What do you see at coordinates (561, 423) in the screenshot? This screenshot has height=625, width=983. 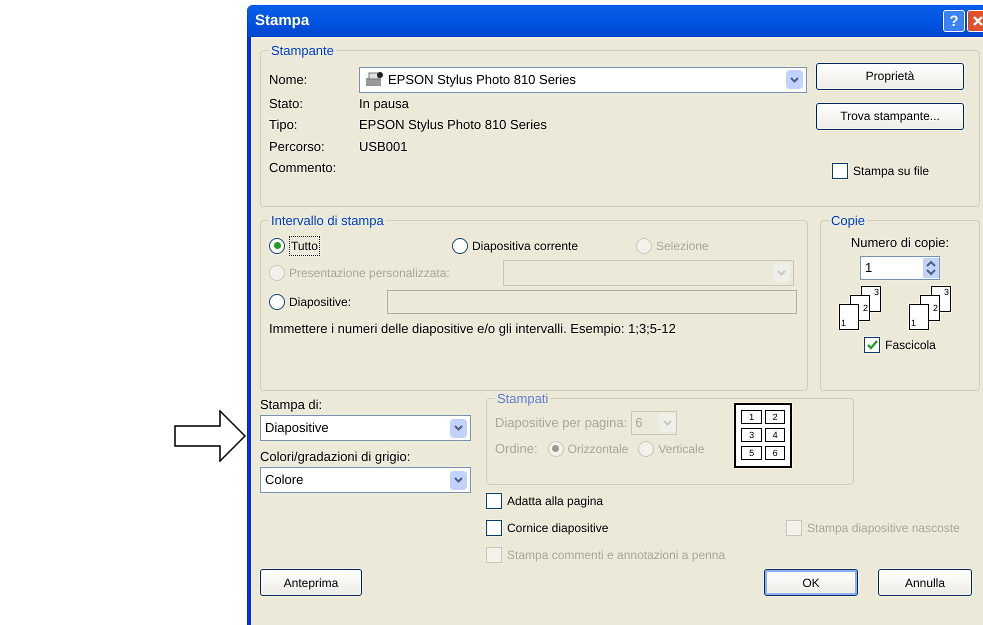 I see `per-page-label: Diapositive per pagina:` at bounding box center [561, 423].